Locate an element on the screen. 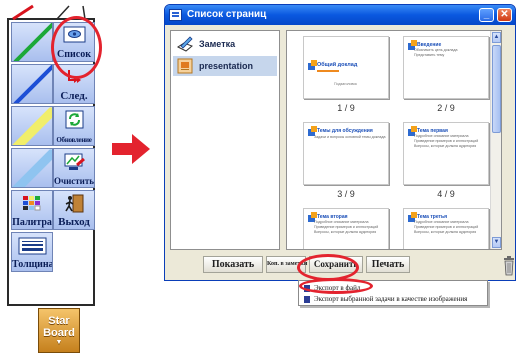 The width and height of the screenshot is (522, 355). next-label: След. is located at coordinates (74, 96).